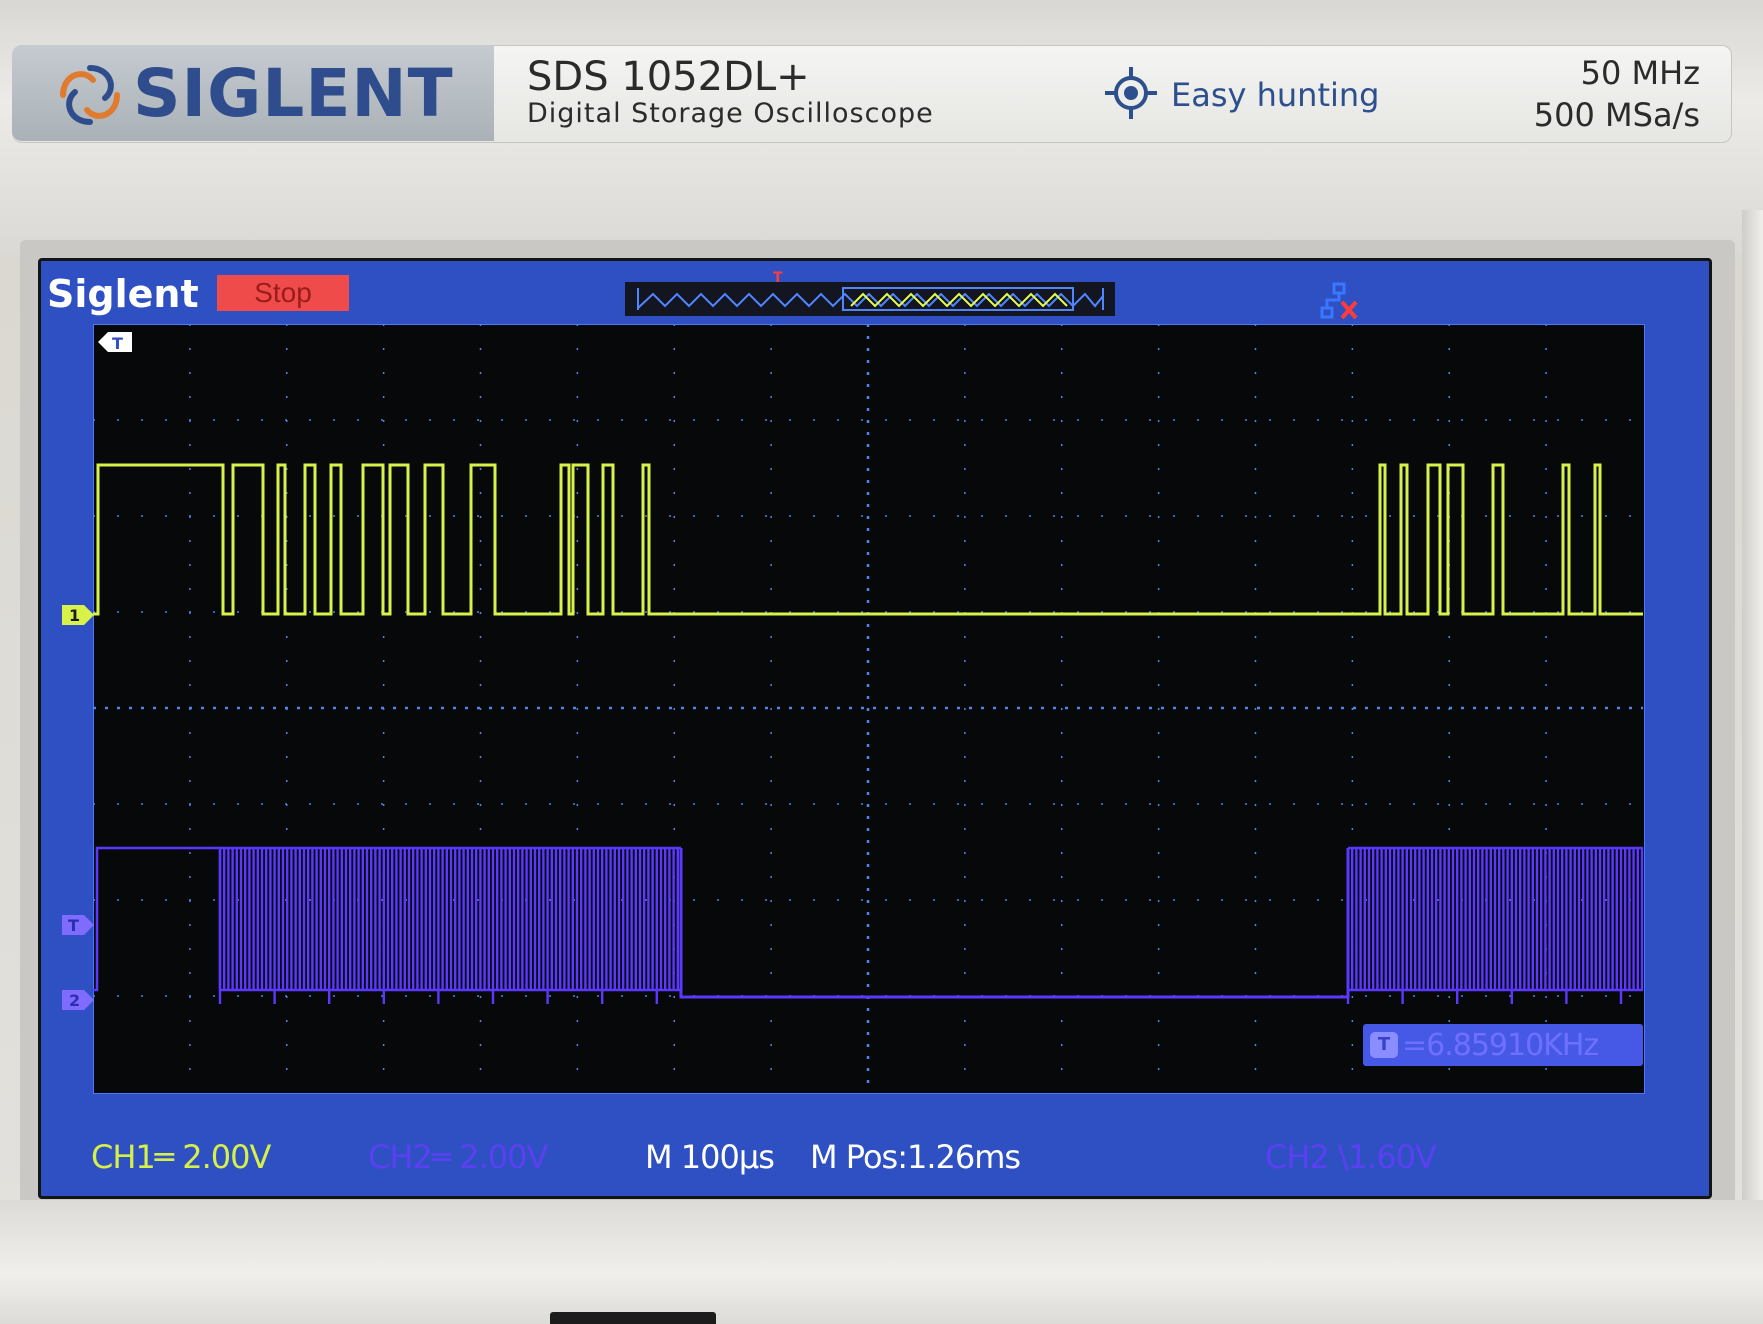 Image resolution: width=1763 pixels, height=1324 pixels. I want to click on siglent-swirl-icon, so click(90, 95).